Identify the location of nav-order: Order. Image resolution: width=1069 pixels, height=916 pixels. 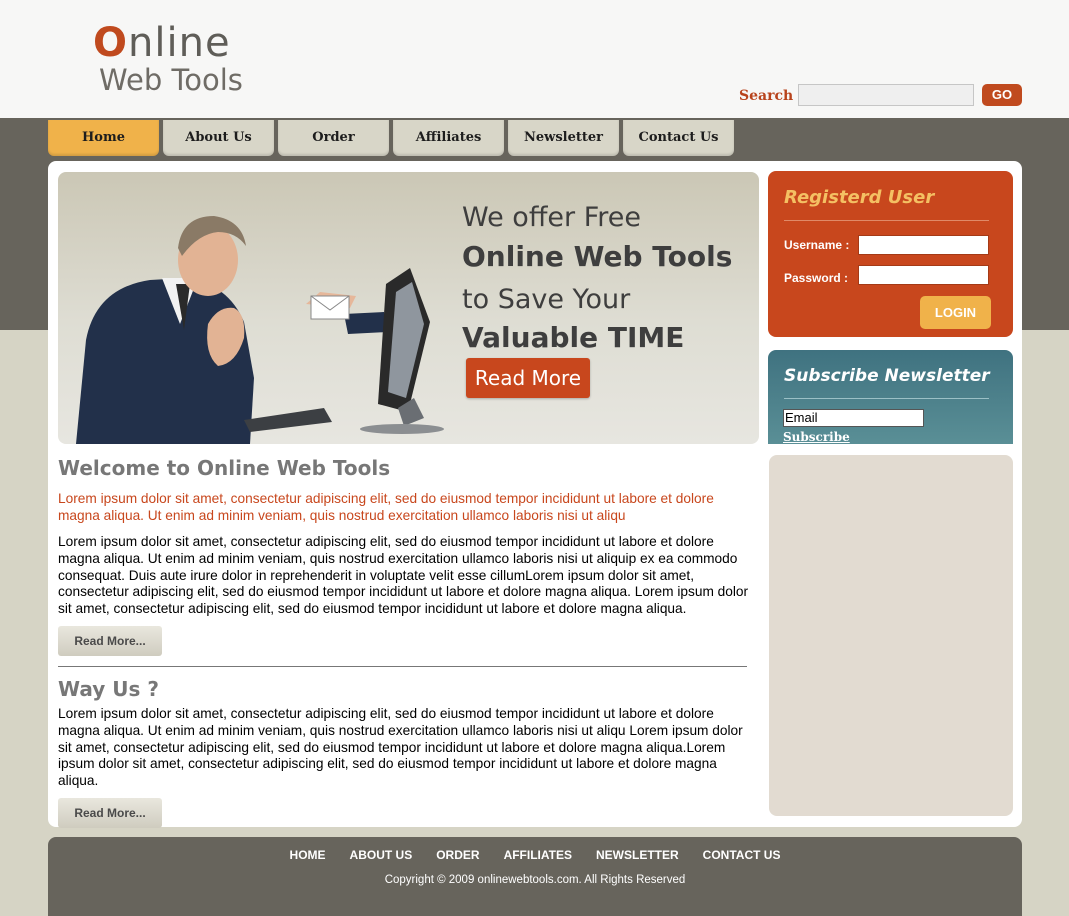
(333, 138).